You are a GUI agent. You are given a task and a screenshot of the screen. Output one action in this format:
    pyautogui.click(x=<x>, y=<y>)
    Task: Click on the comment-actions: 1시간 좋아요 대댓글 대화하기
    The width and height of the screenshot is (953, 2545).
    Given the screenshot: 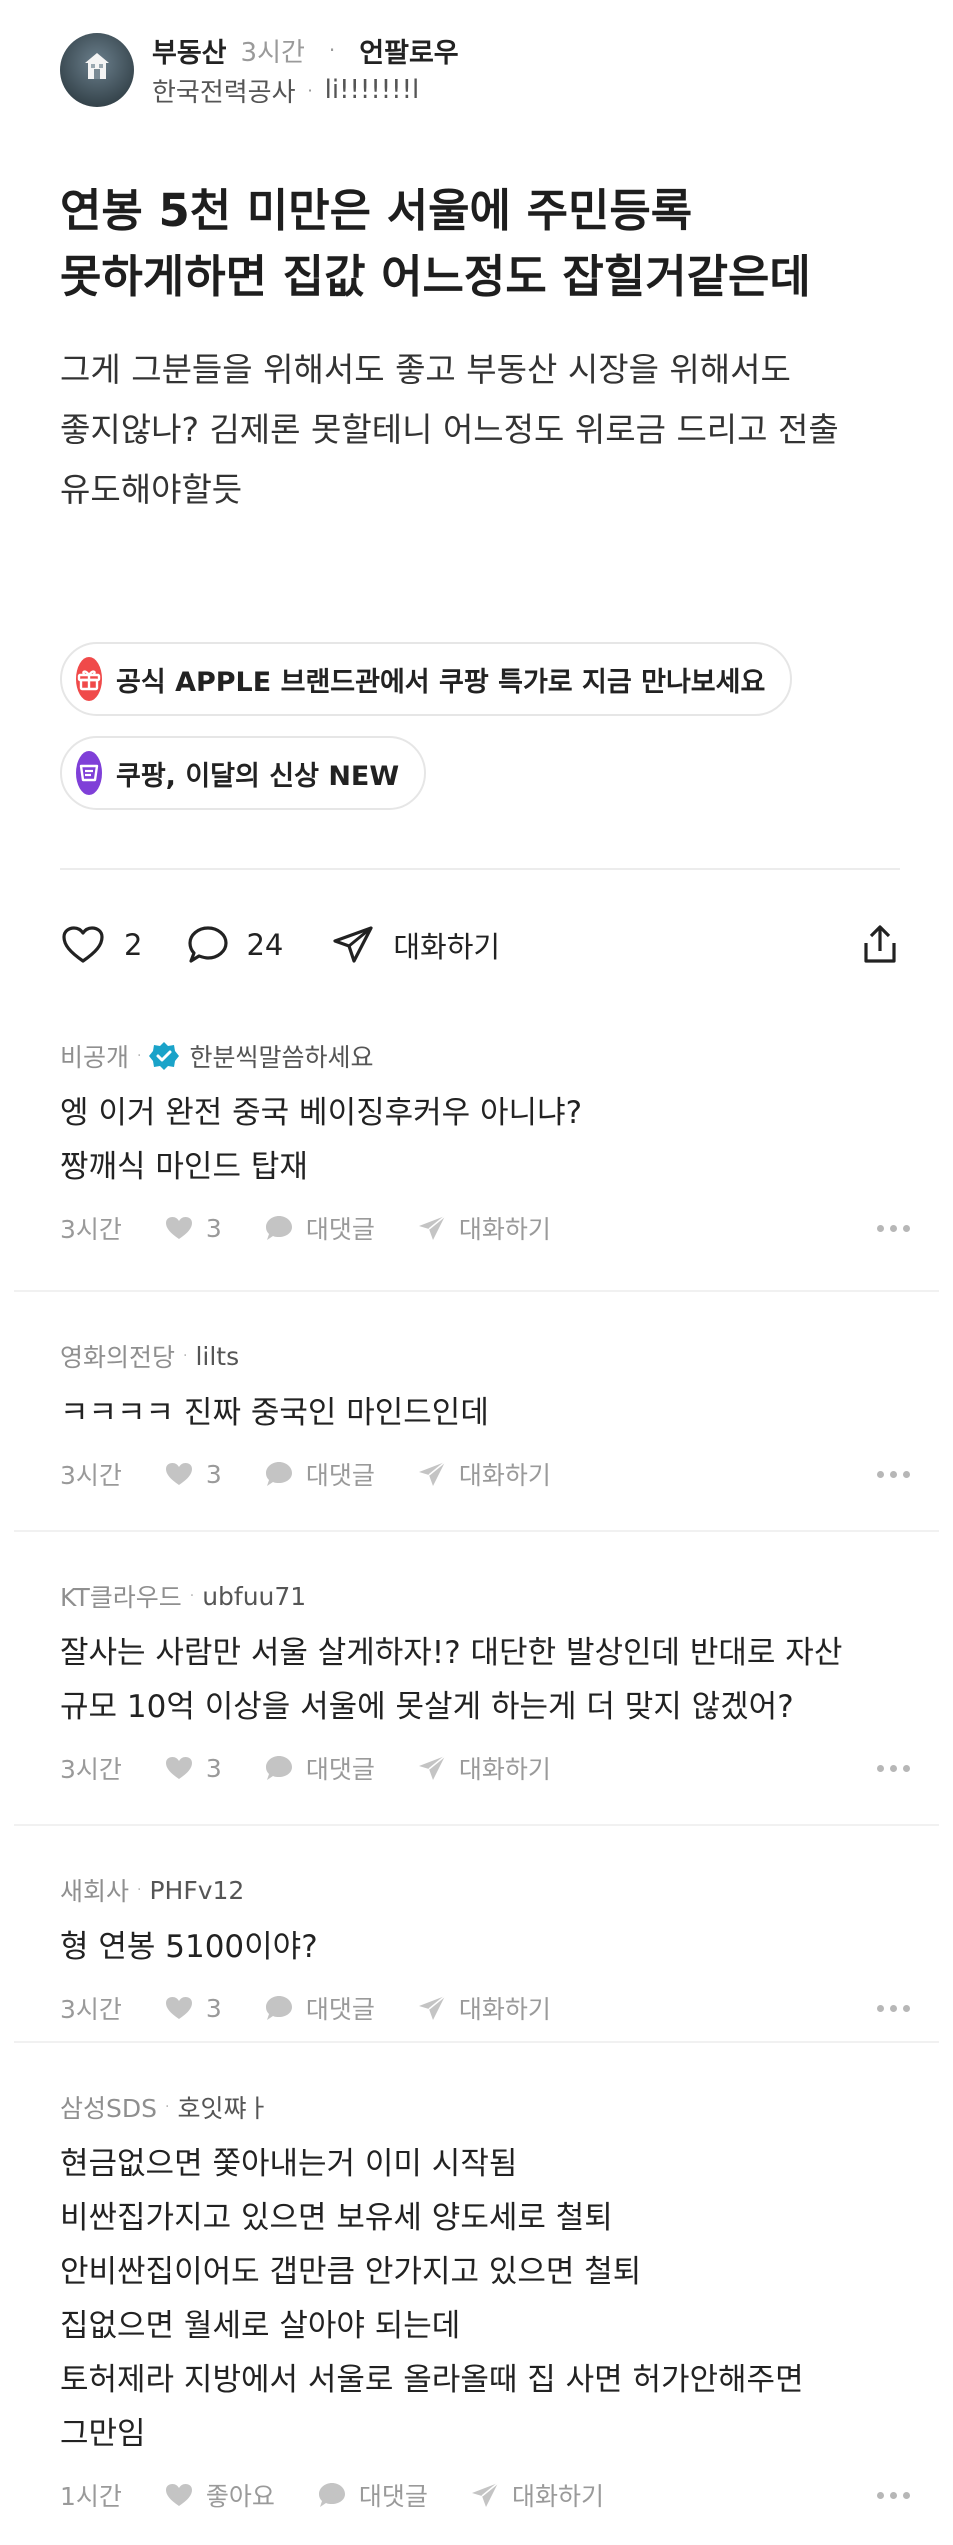 What is the action you would take?
    pyautogui.click(x=485, y=2495)
    